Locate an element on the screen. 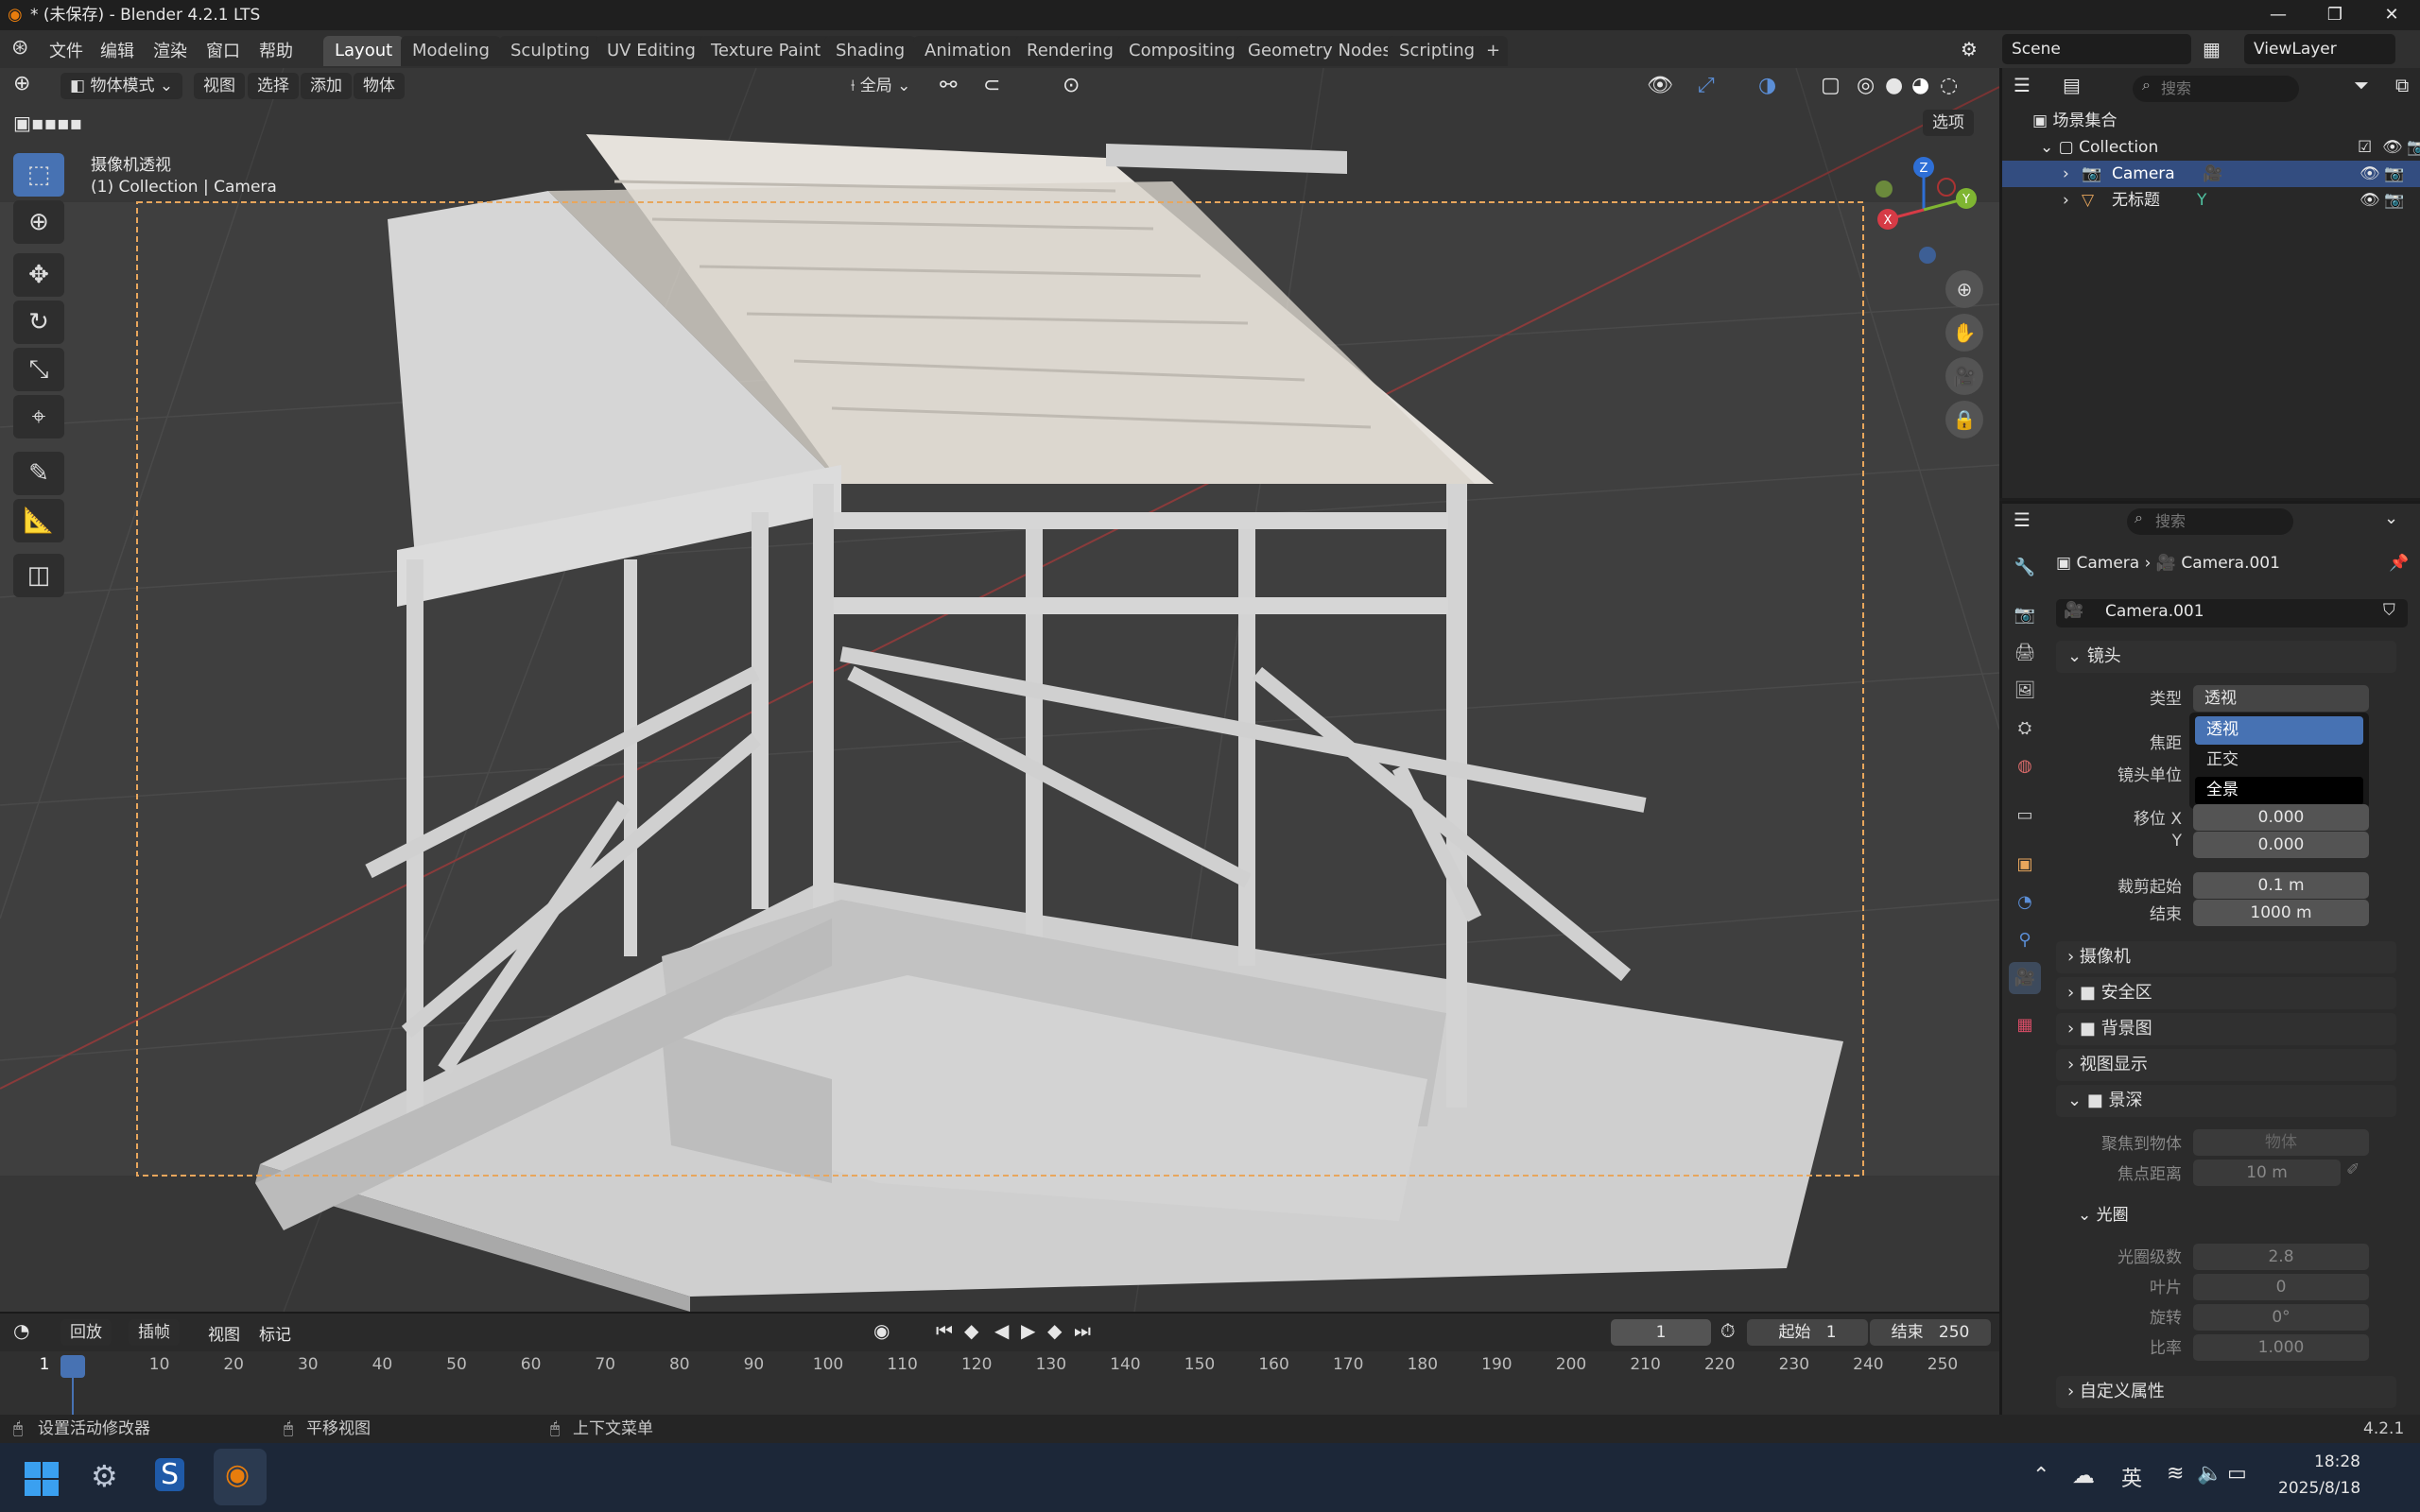 This screenshot has height=1512, width=2420. tab-scripting: Scripting is located at coordinates (1438, 51).